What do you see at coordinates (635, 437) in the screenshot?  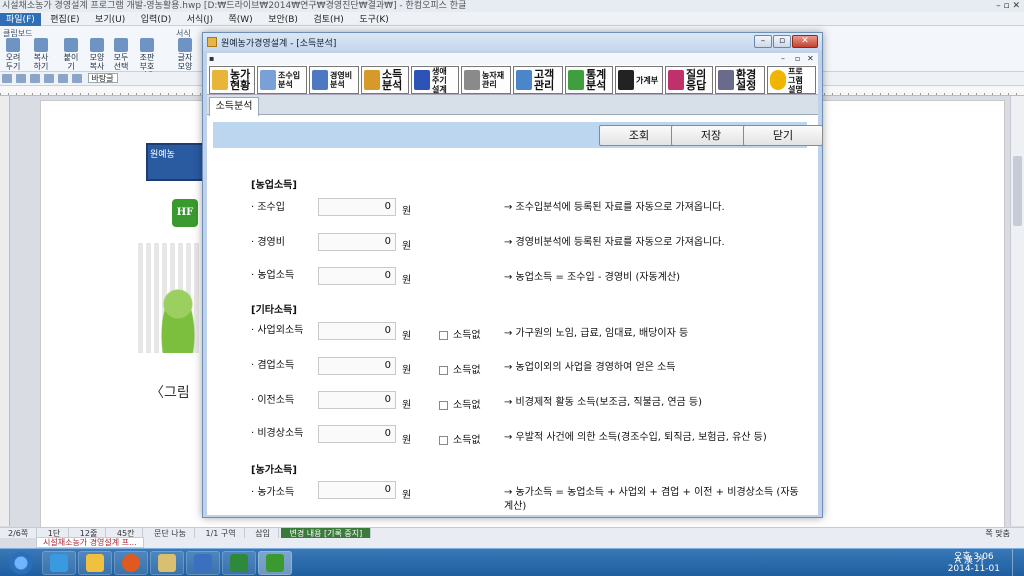 I see `desc-extraordinary-income: → 우발적 사건에 의한 소득(경조수입, 퇴직금, 보험금, 유산 등)` at bounding box center [635, 437].